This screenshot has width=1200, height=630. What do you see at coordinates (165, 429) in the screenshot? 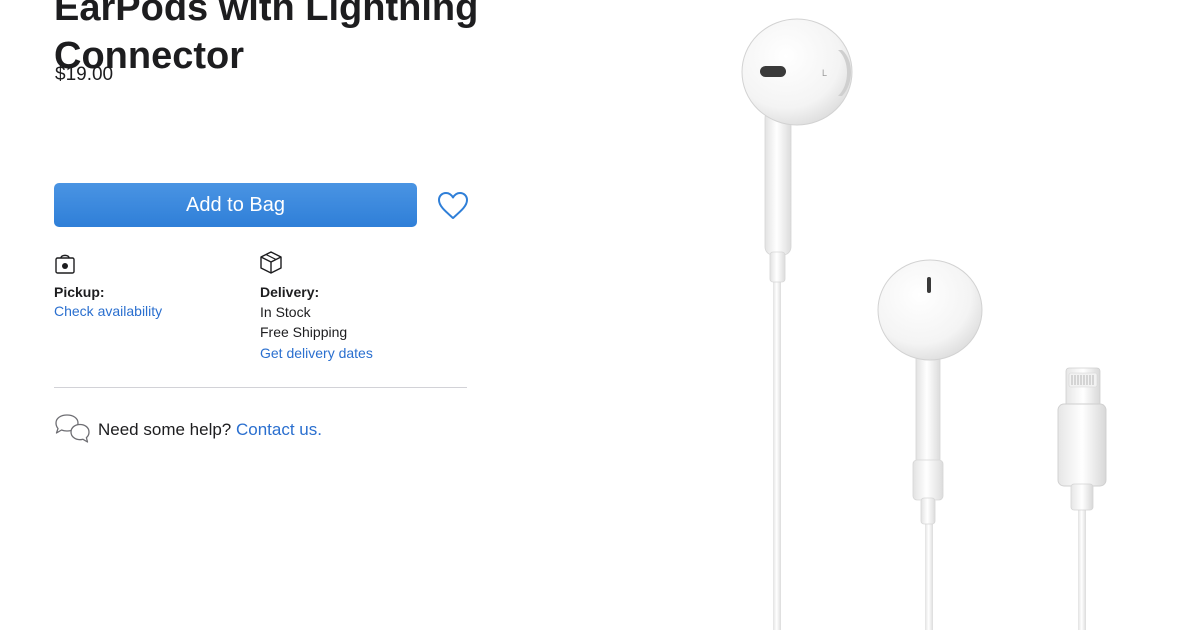
I see `help-text: Need some help?` at bounding box center [165, 429].